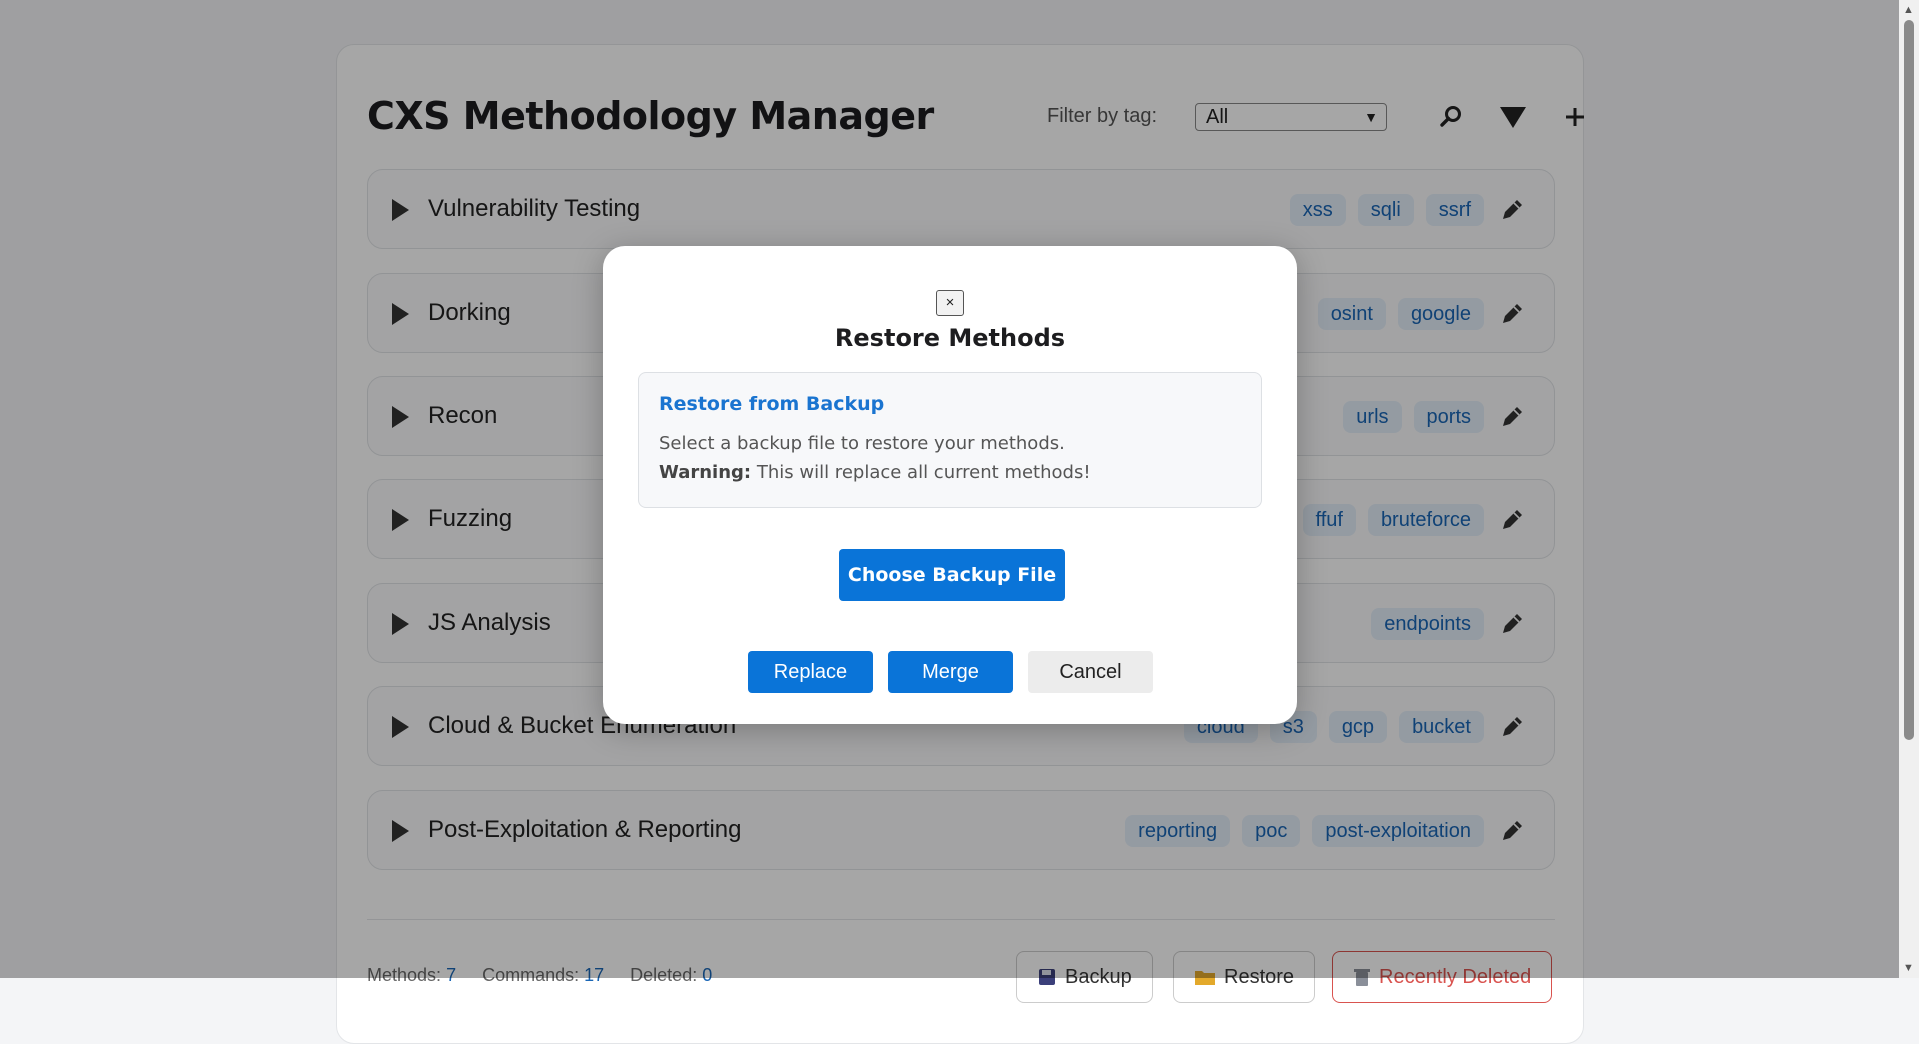 The height and width of the screenshot is (1044, 1919). I want to click on scrollbar: ▲ ▼, so click(1909, 489).